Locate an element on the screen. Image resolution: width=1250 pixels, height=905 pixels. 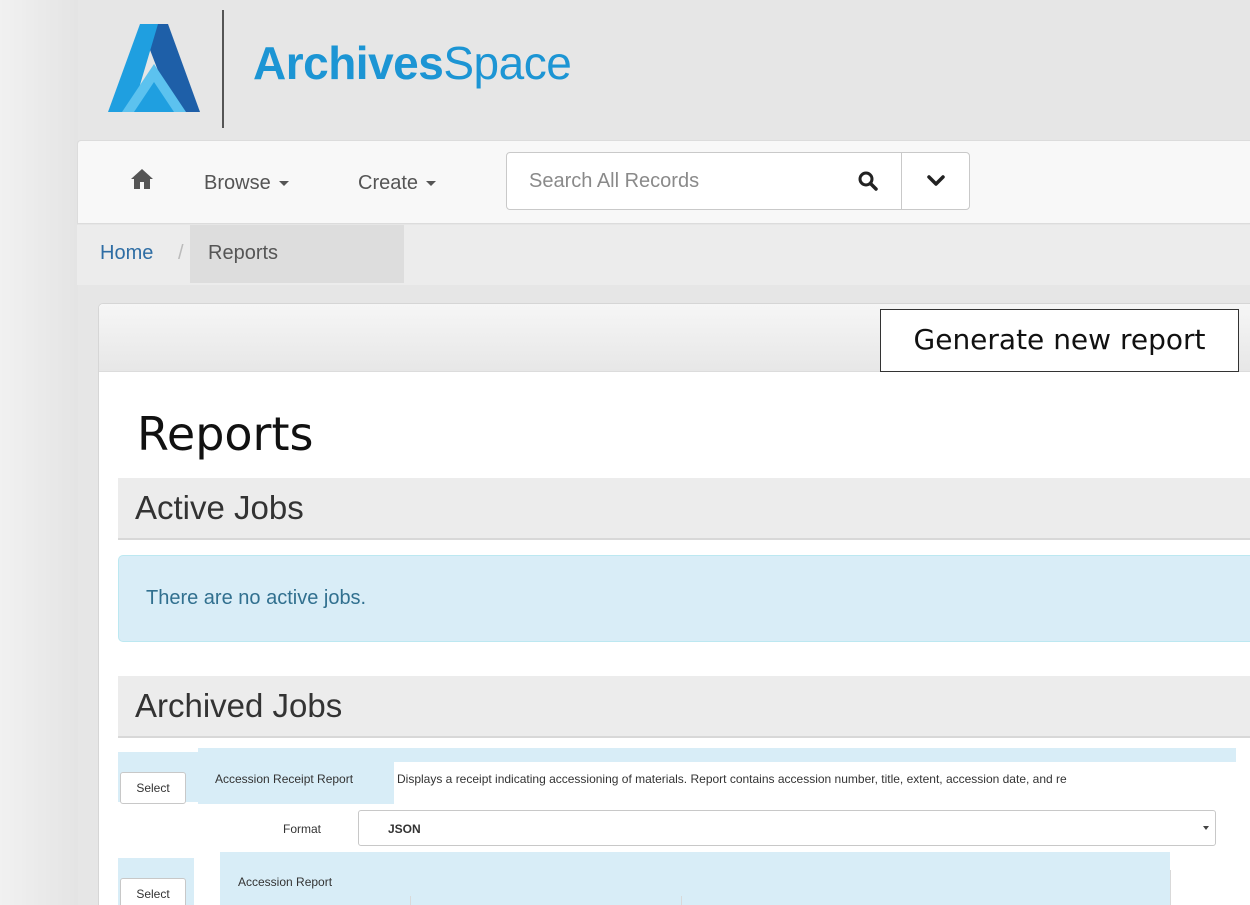
browse-menu: Browse is located at coordinates (246, 183).